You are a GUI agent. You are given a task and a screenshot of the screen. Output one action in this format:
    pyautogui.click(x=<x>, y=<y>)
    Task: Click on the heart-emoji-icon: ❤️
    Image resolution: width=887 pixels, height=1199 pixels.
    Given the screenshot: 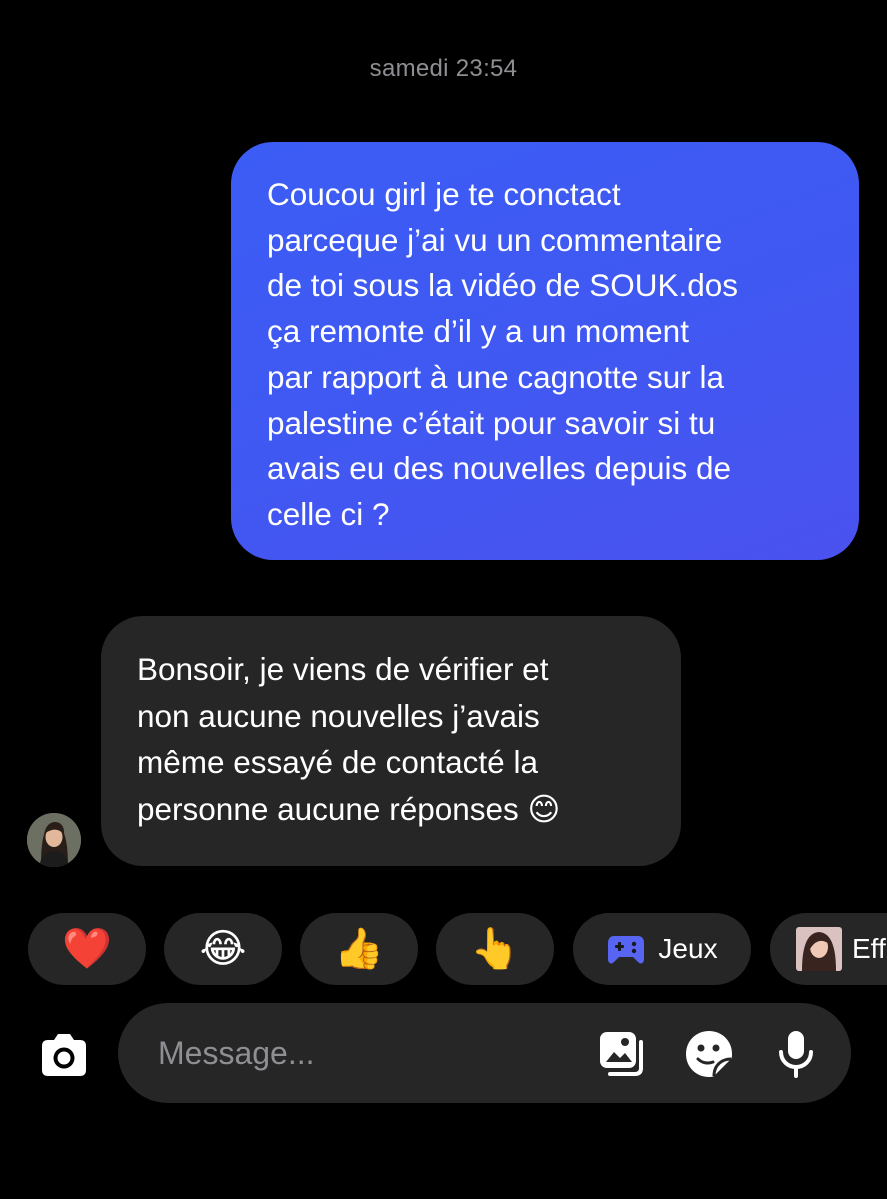 What is the action you would take?
    pyautogui.click(x=87, y=949)
    